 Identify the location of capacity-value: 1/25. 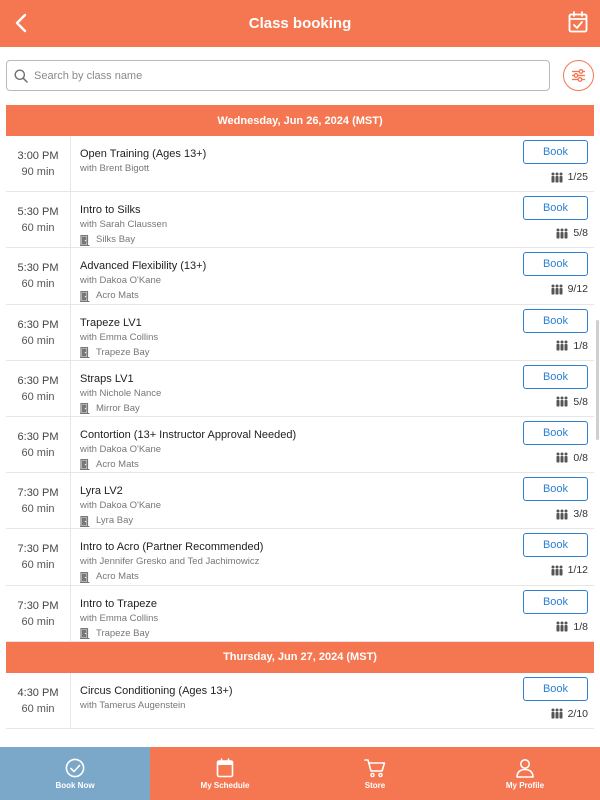
(577, 177).